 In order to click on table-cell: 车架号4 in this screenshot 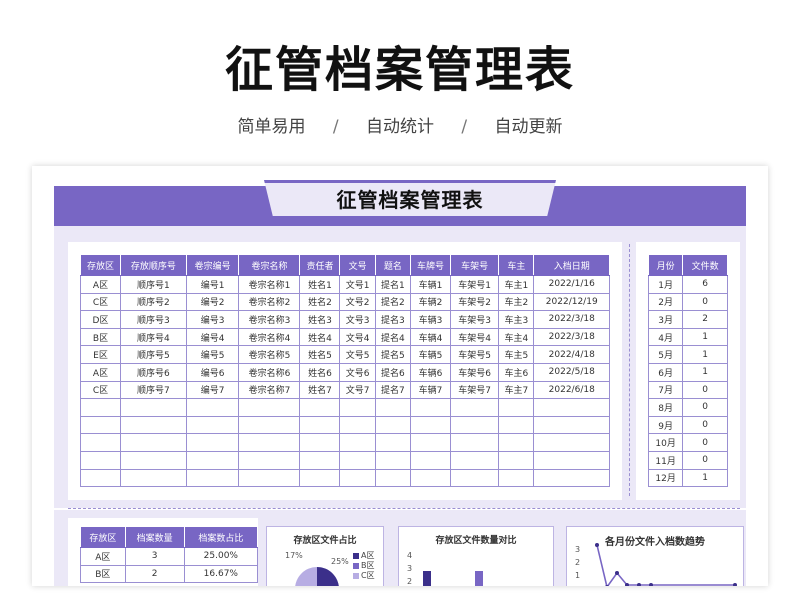, I will do `click(475, 337)`.